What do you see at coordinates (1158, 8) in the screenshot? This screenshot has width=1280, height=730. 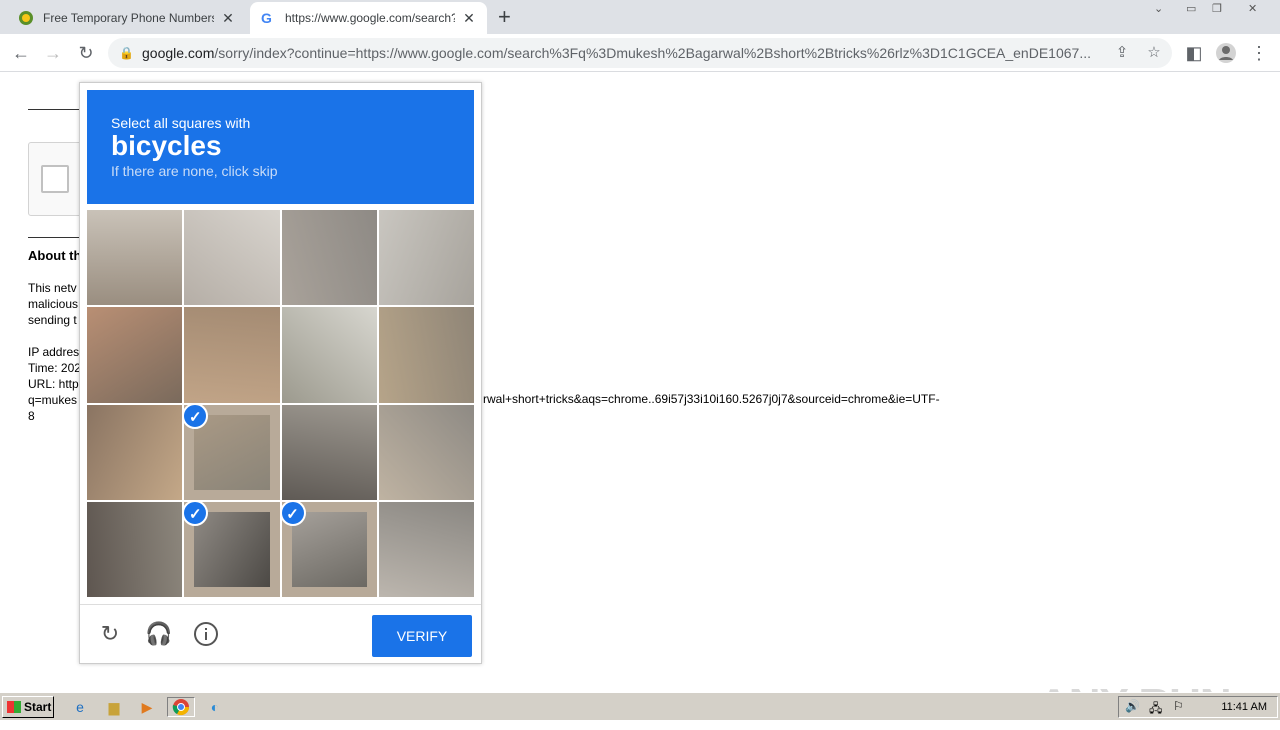 I see `tab-search-icon: ⌄` at bounding box center [1158, 8].